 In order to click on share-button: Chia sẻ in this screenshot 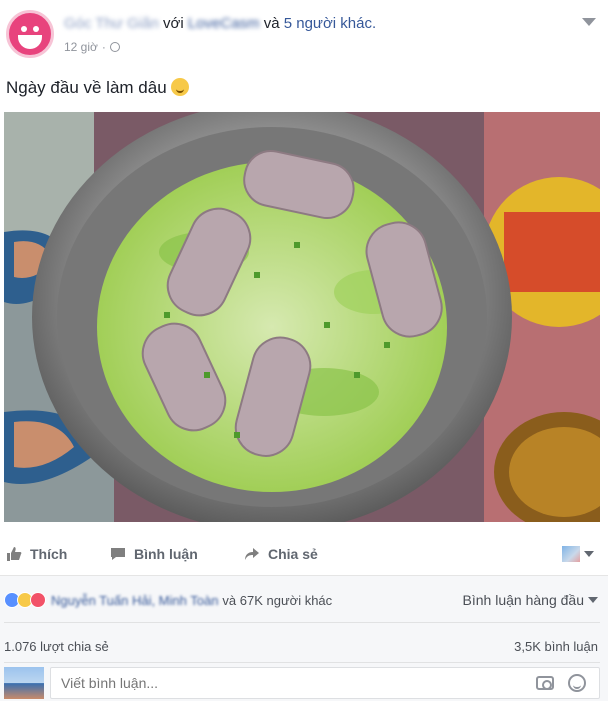, I will do `click(281, 554)`.